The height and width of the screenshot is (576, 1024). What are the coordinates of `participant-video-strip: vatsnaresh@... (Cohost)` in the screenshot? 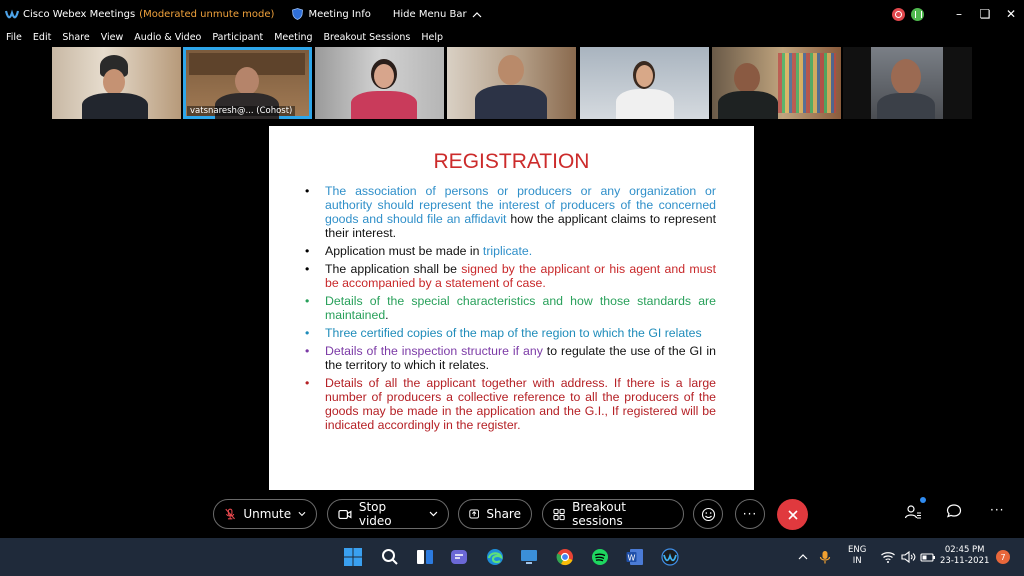 It's located at (512, 83).